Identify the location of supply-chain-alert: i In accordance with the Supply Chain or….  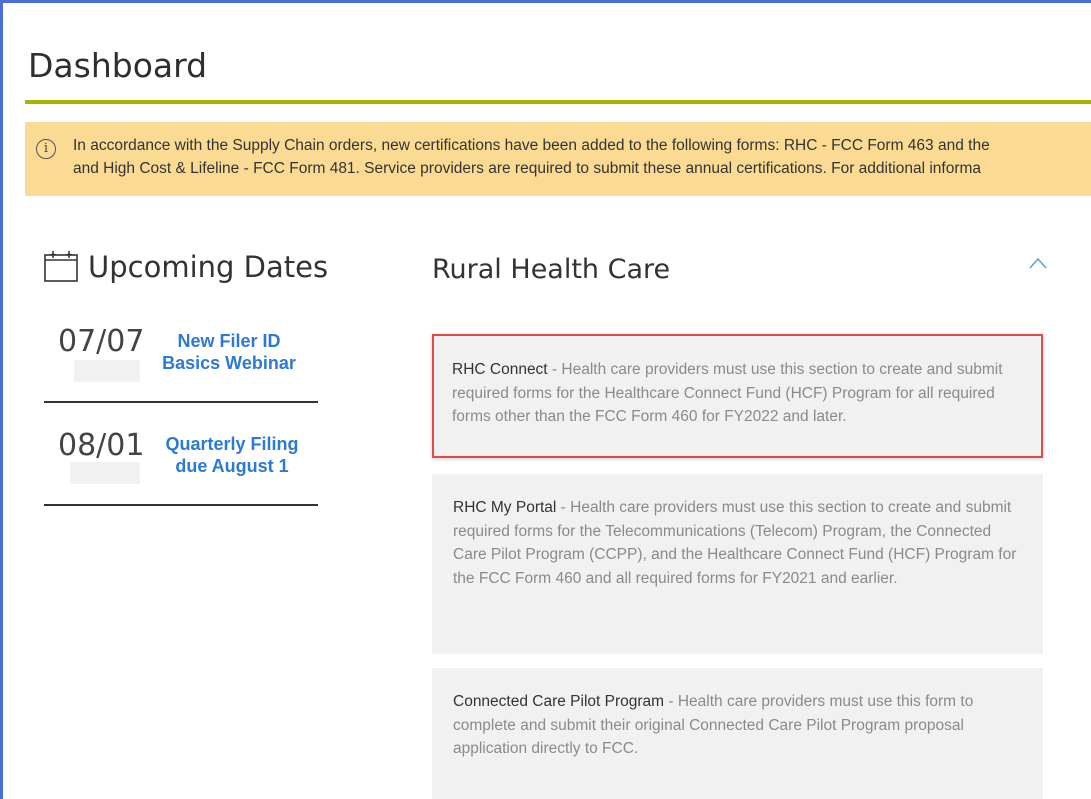
(558, 159).